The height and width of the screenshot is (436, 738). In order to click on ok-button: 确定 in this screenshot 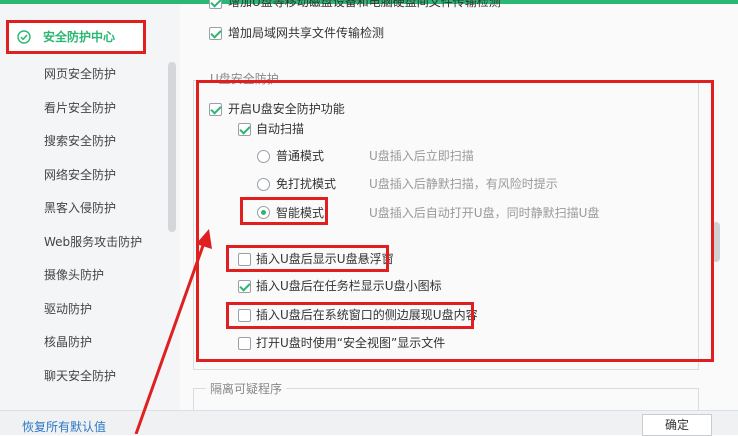, I will do `click(677, 425)`.